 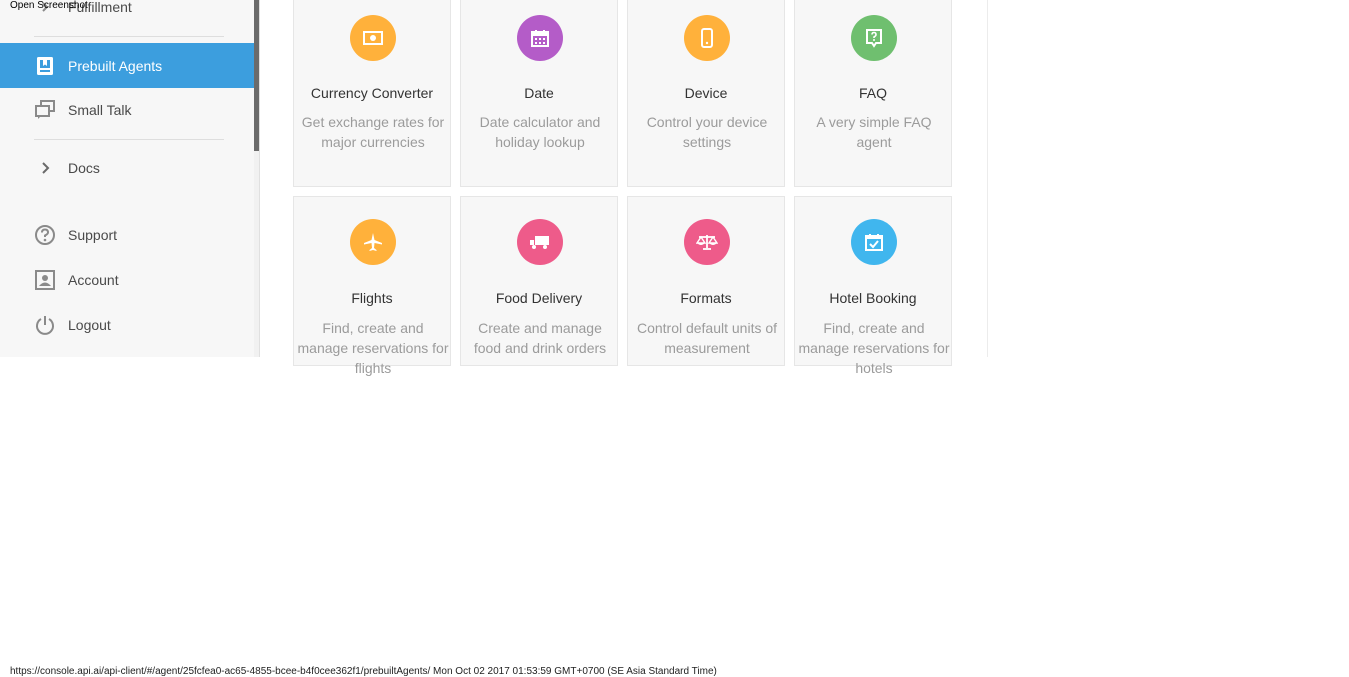 I want to click on agent-title: Currency Converter, so click(x=372, y=93).